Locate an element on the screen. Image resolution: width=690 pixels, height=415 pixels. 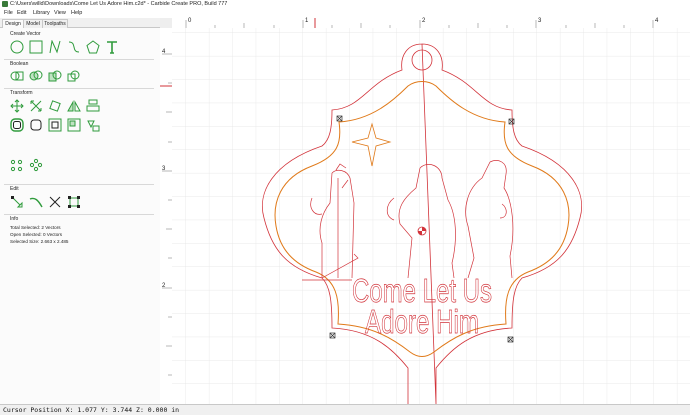
menu-help: Help is located at coordinates (76, 13).